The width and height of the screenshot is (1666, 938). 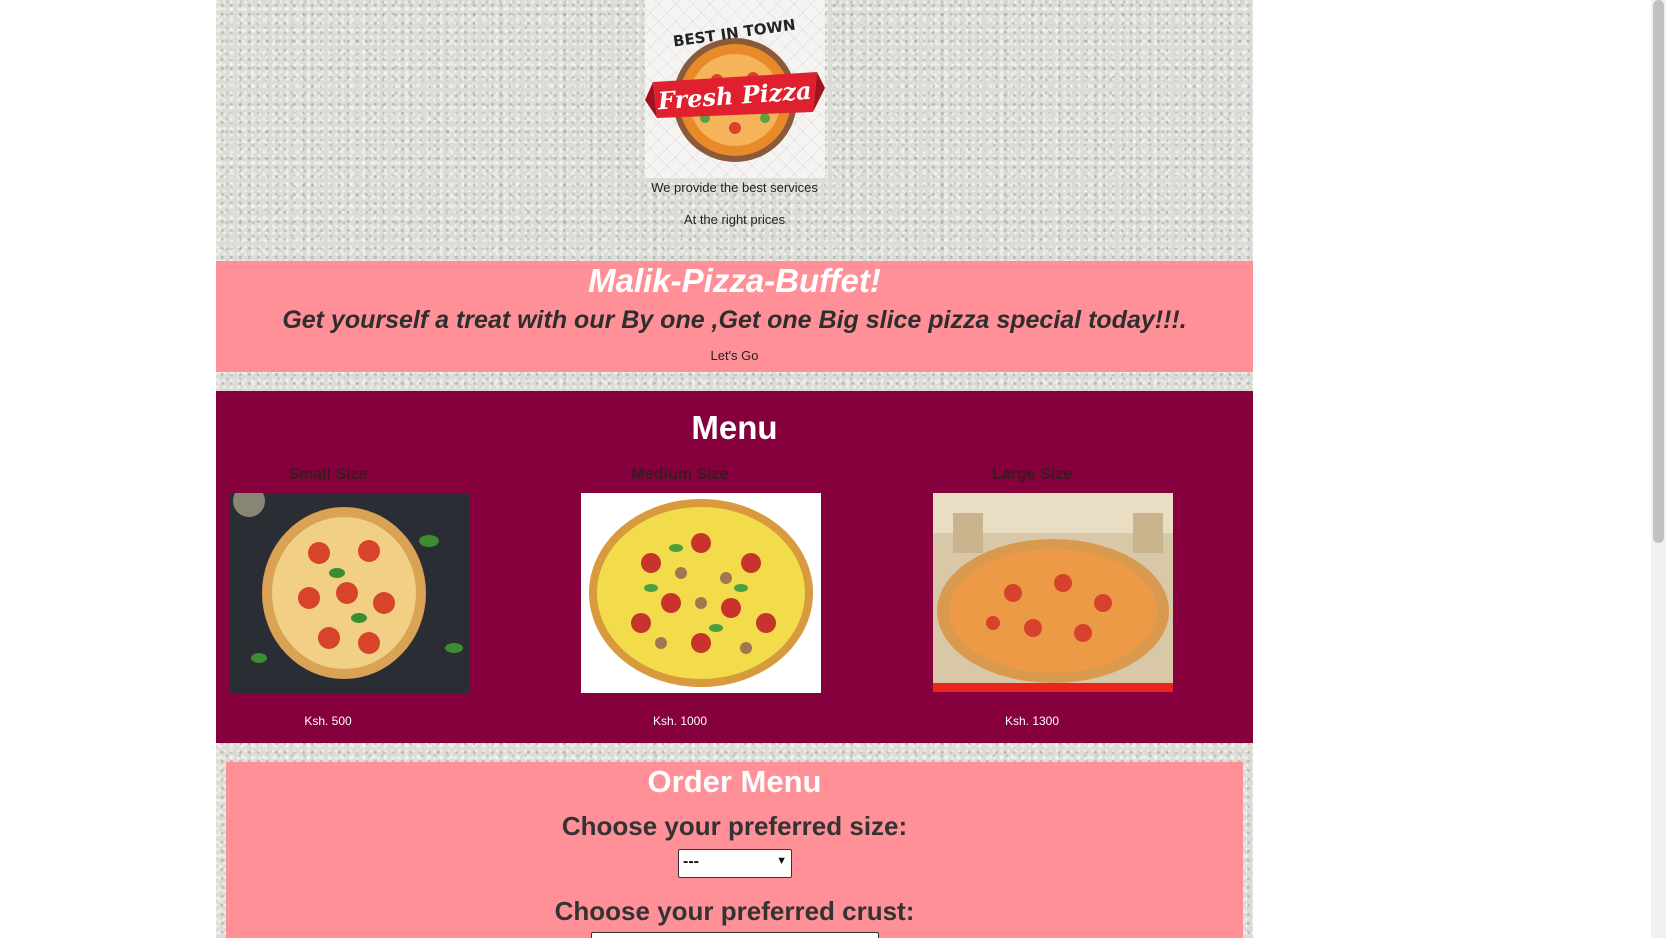 I want to click on chevron-down-icon: ▼, so click(x=781, y=861).